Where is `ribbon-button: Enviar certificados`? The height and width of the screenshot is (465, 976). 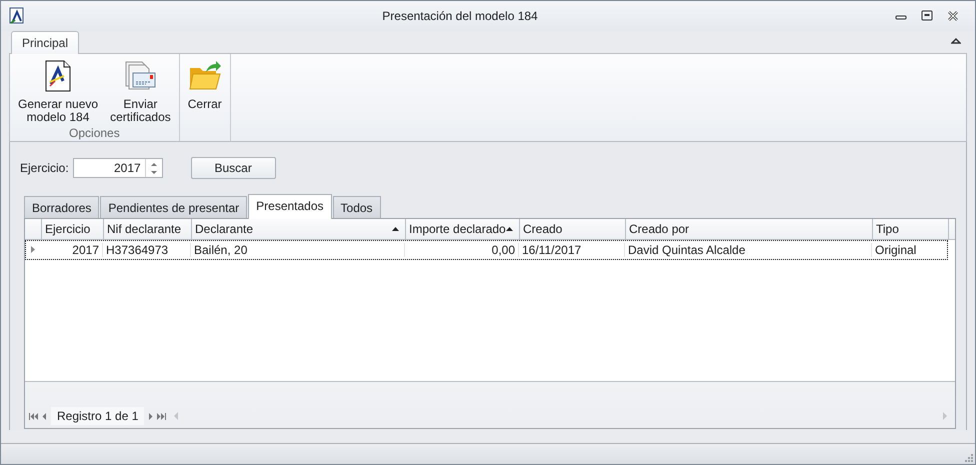
ribbon-button: Enviar certificados is located at coordinates (140, 92).